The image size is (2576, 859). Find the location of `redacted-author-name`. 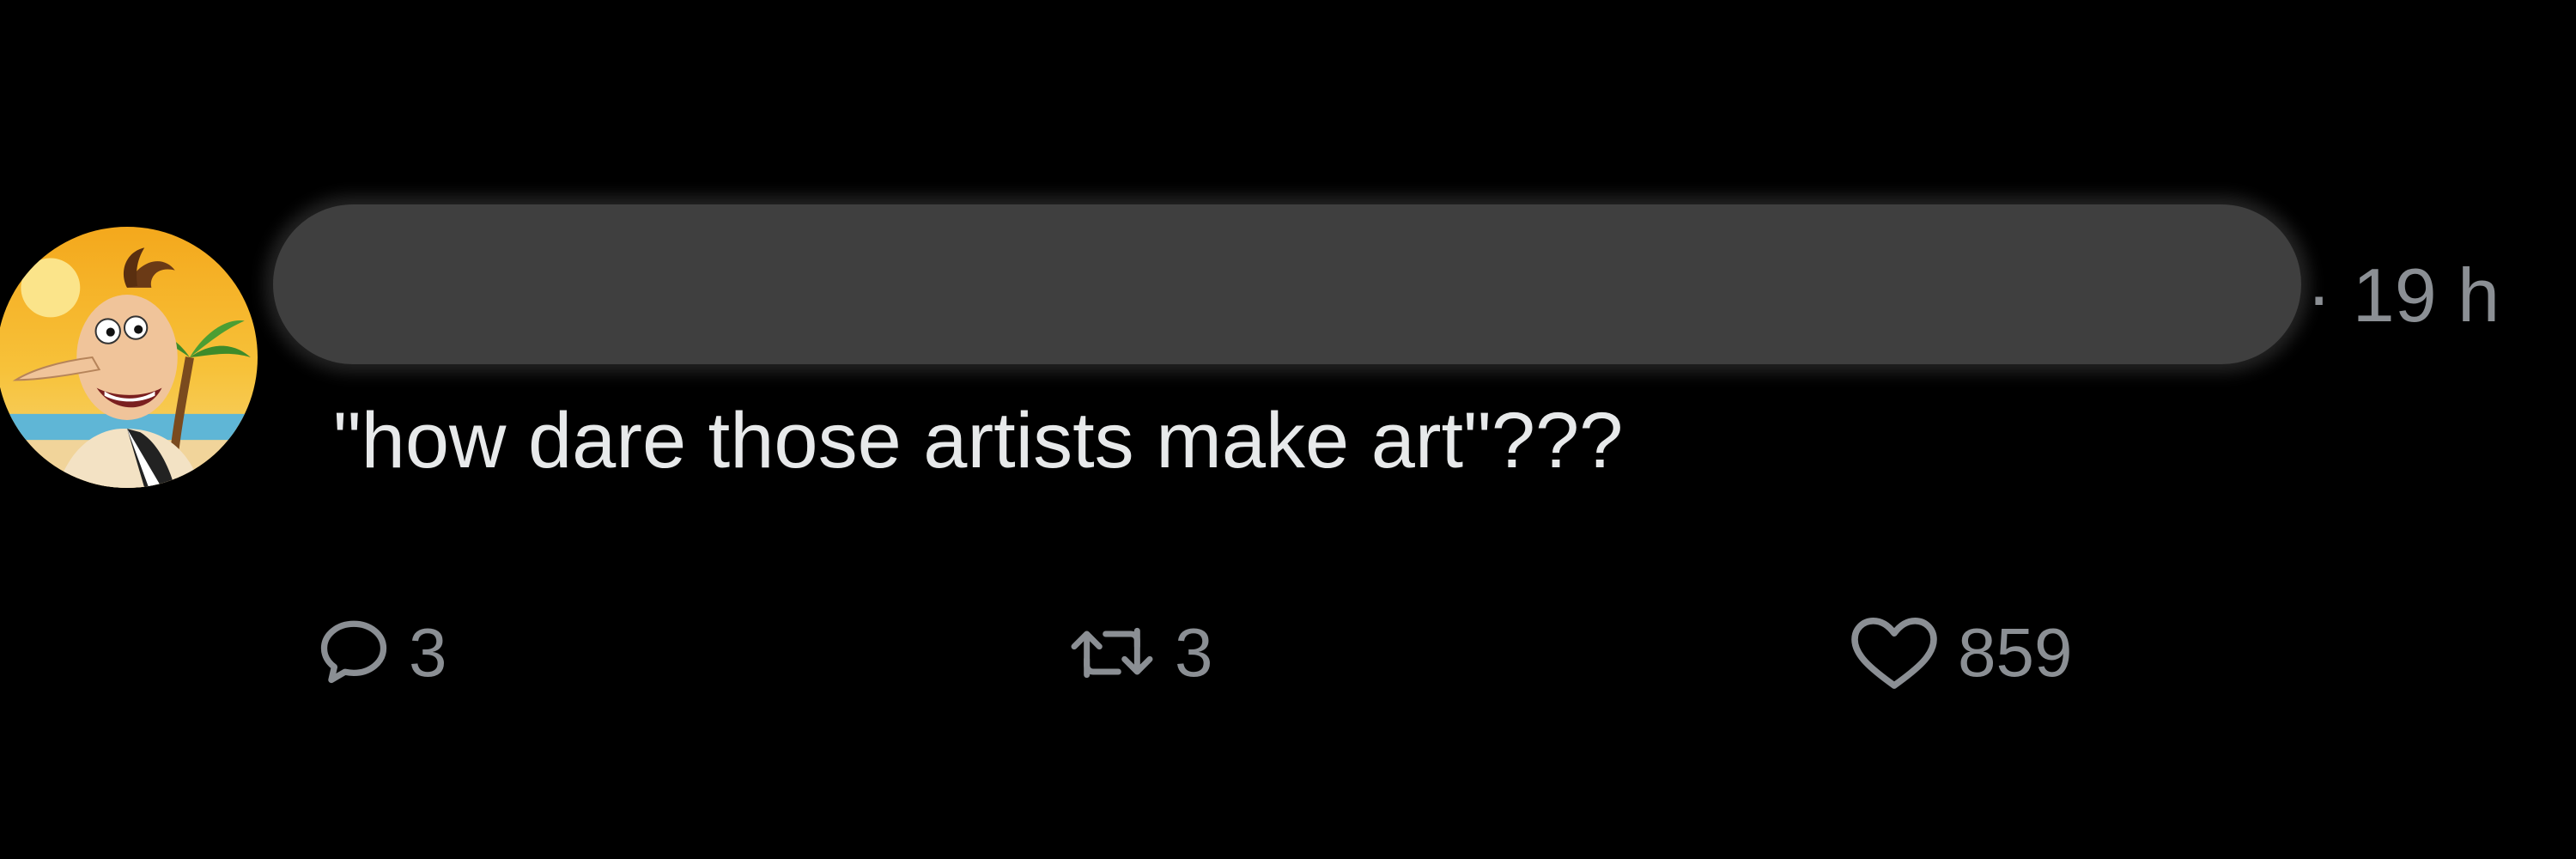

redacted-author-name is located at coordinates (1287, 284).